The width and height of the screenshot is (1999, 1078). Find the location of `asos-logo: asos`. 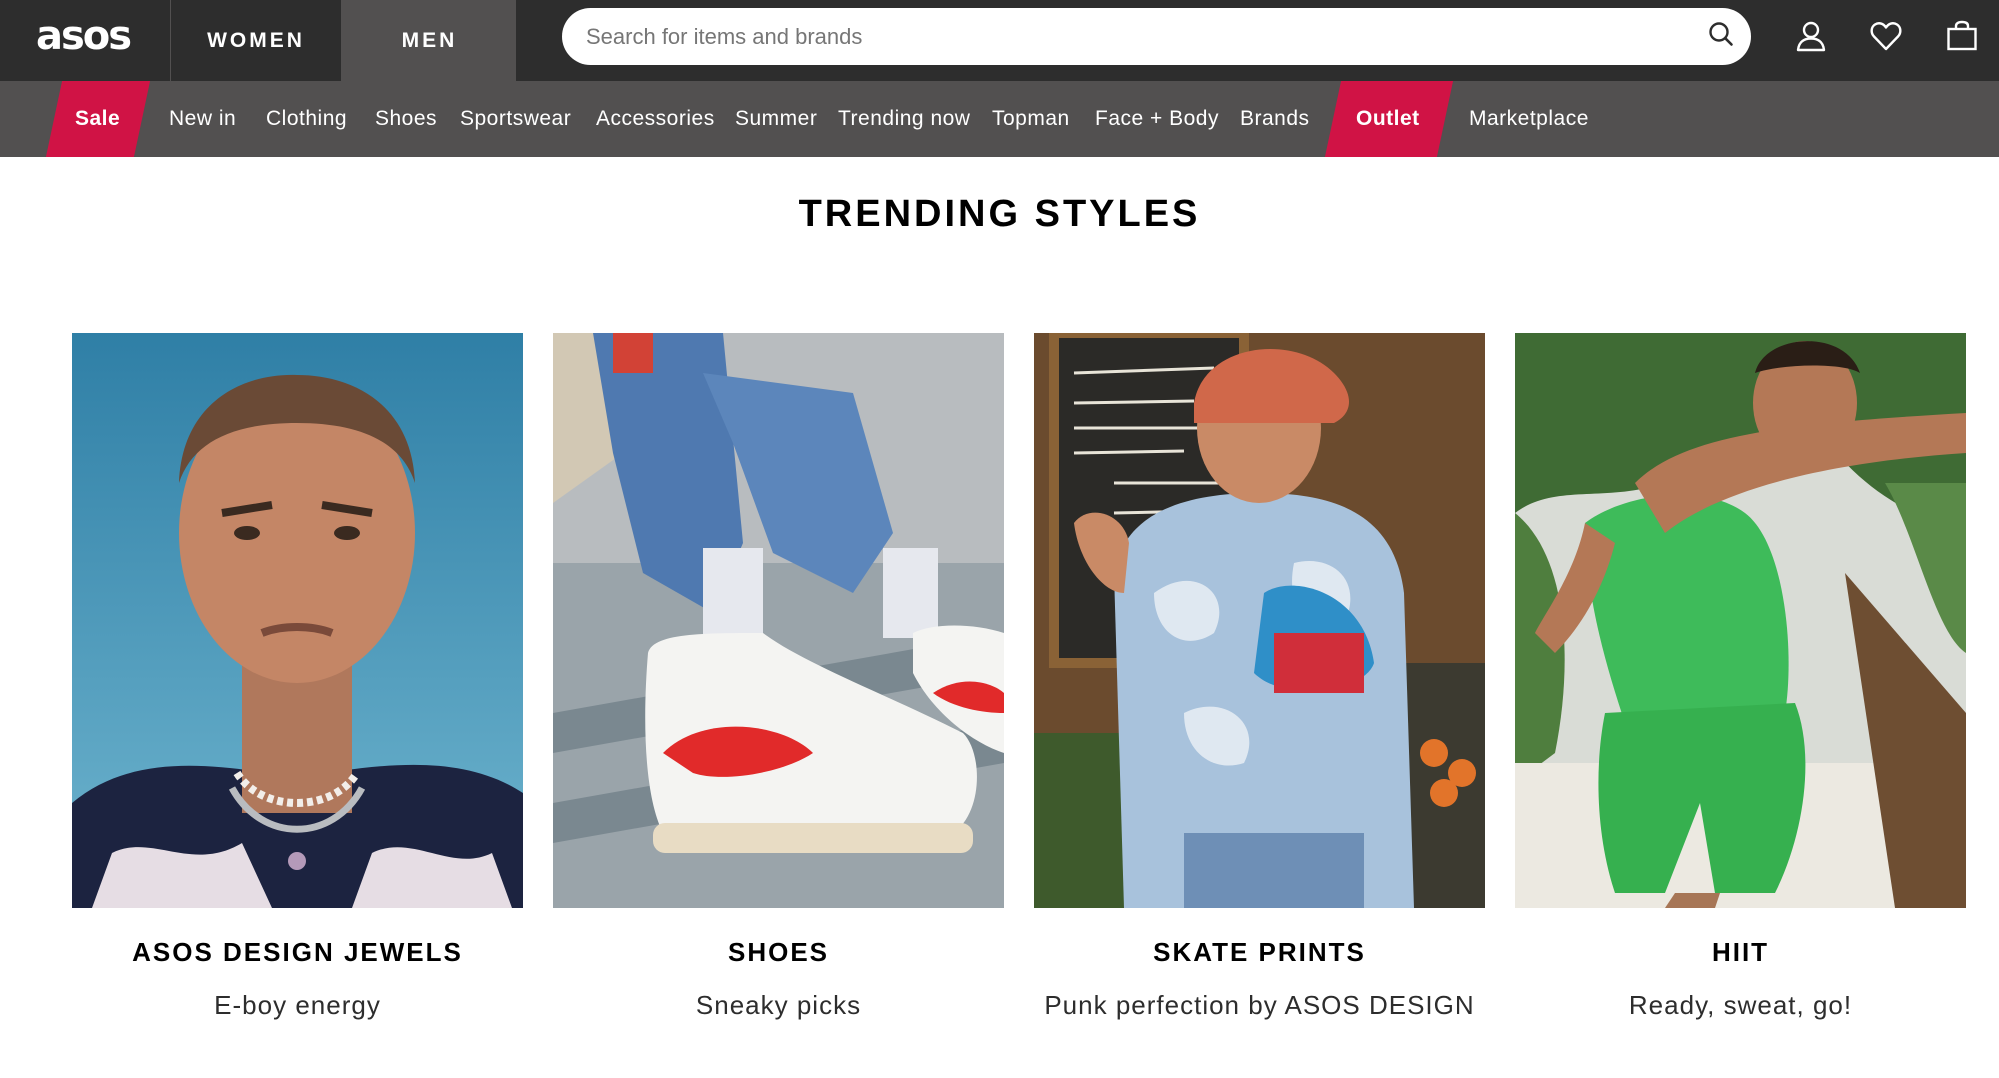

asos-logo: asos is located at coordinates (84, 36).